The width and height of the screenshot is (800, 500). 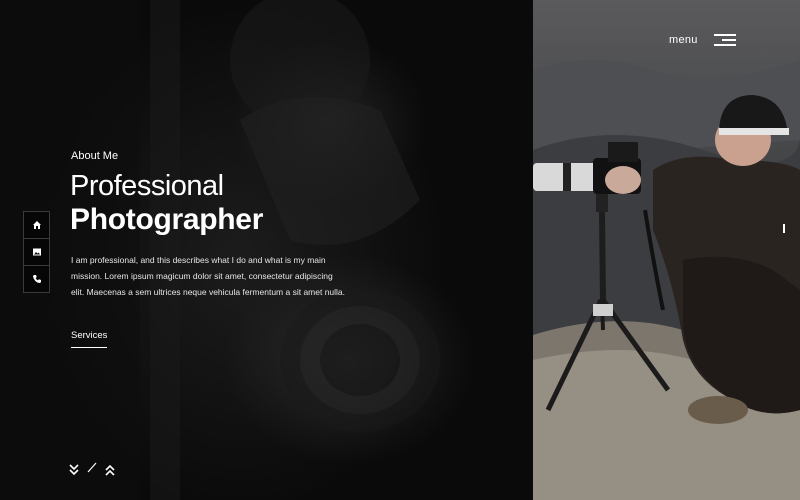 What do you see at coordinates (110, 470) in the screenshot?
I see `chevrons-up-icon` at bounding box center [110, 470].